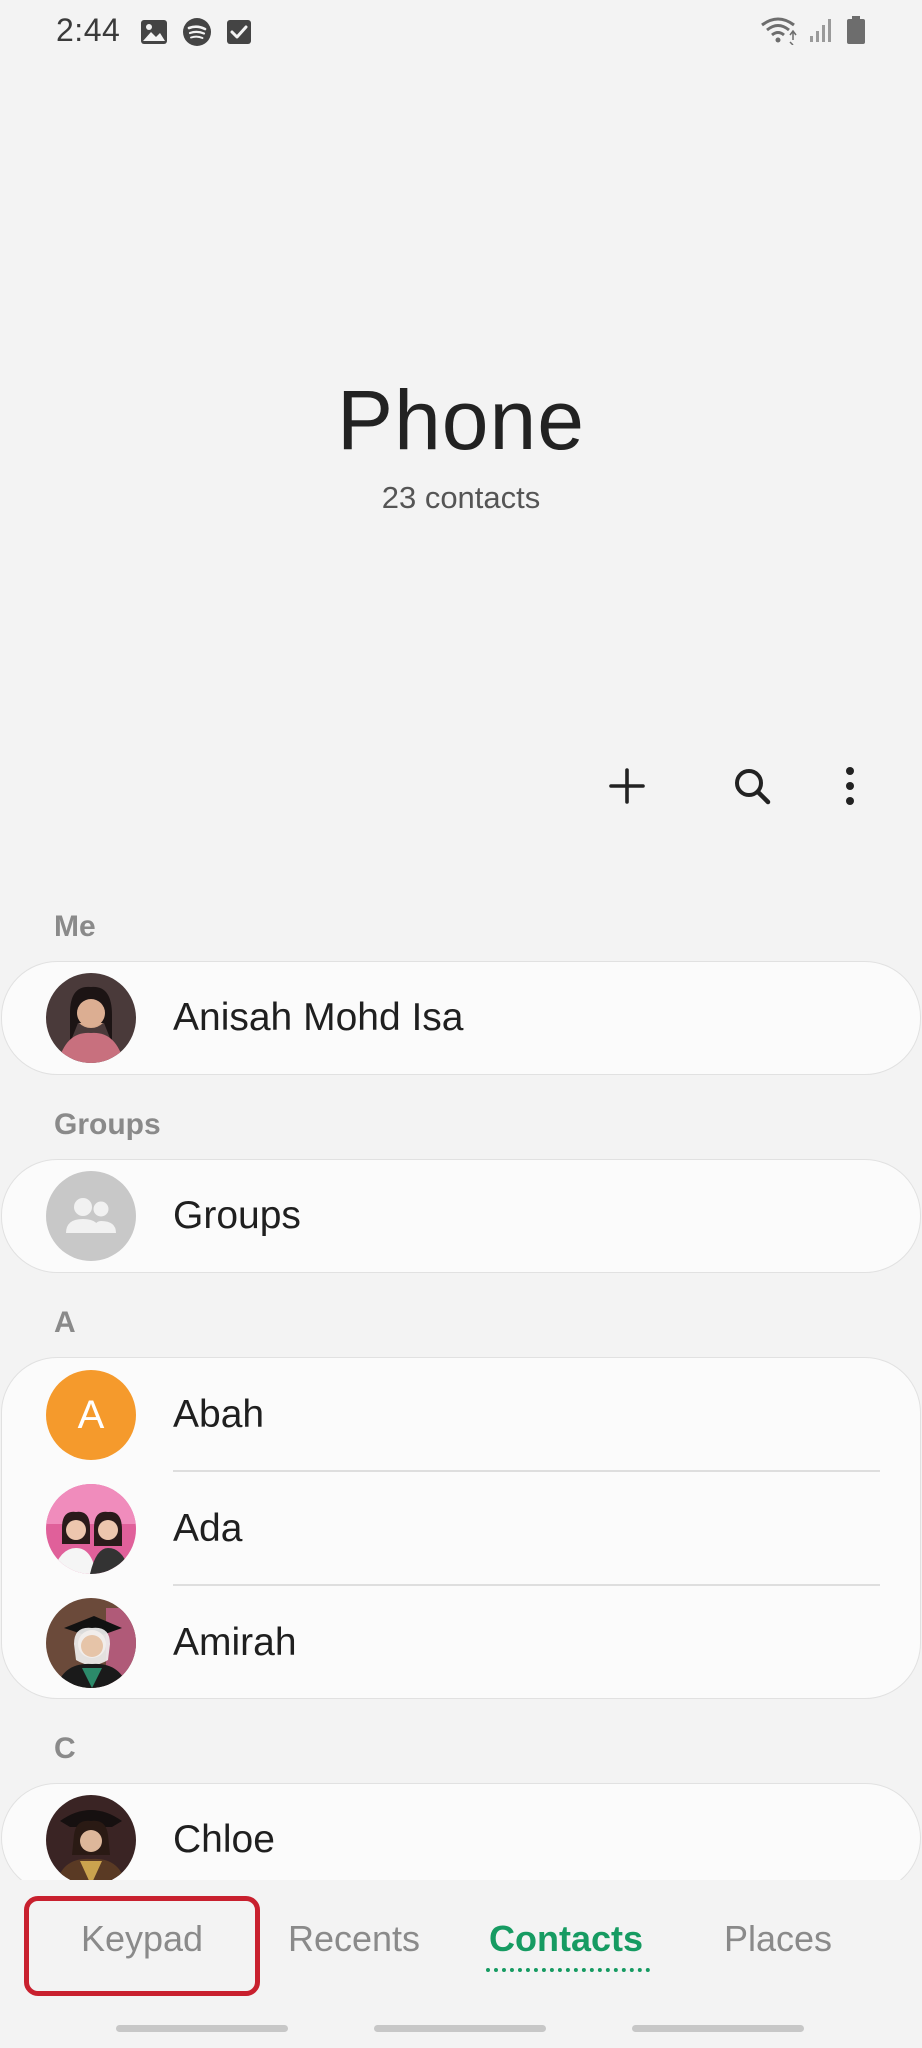 The width and height of the screenshot is (922, 2048). I want to click on contacts-c-card: Chloe, so click(461, 1838).